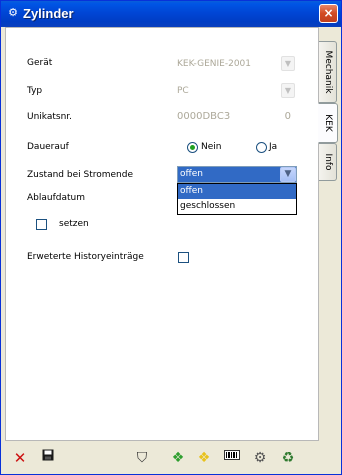  What do you see at coordinates (224, 91) in the screenshot?
I see `typ-select: PC` at bounding box center [224, 91].